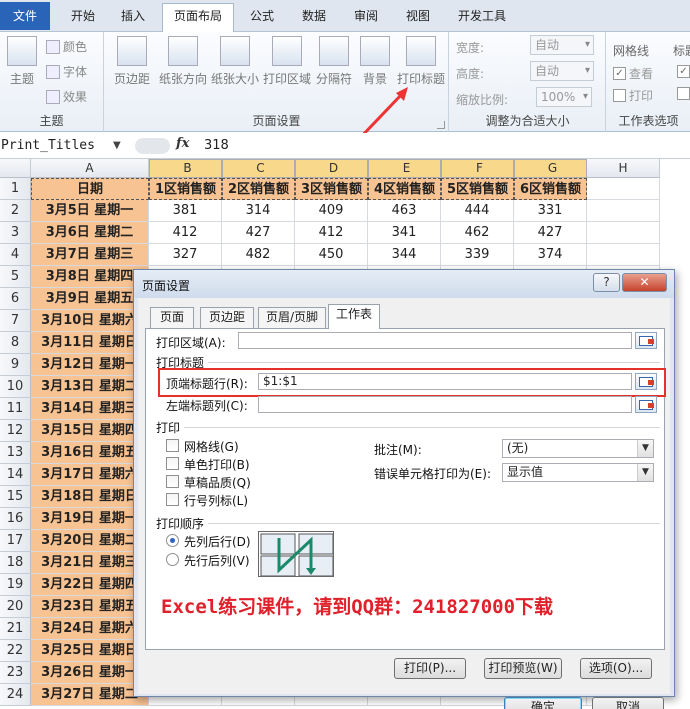 The width and height of the screenshot is (690, 709). Describe the element at coordinates (287, 61) in the screenshot. I see `print-area-button: 打印区域` at that location.